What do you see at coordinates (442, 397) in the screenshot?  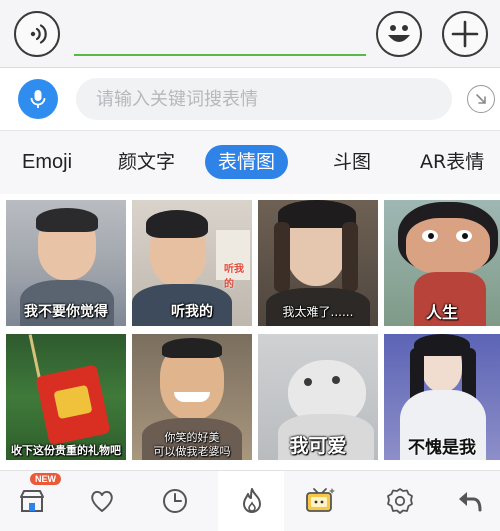 I see `sticker-tile: 不愧是我` at bounding box center [442, 397].